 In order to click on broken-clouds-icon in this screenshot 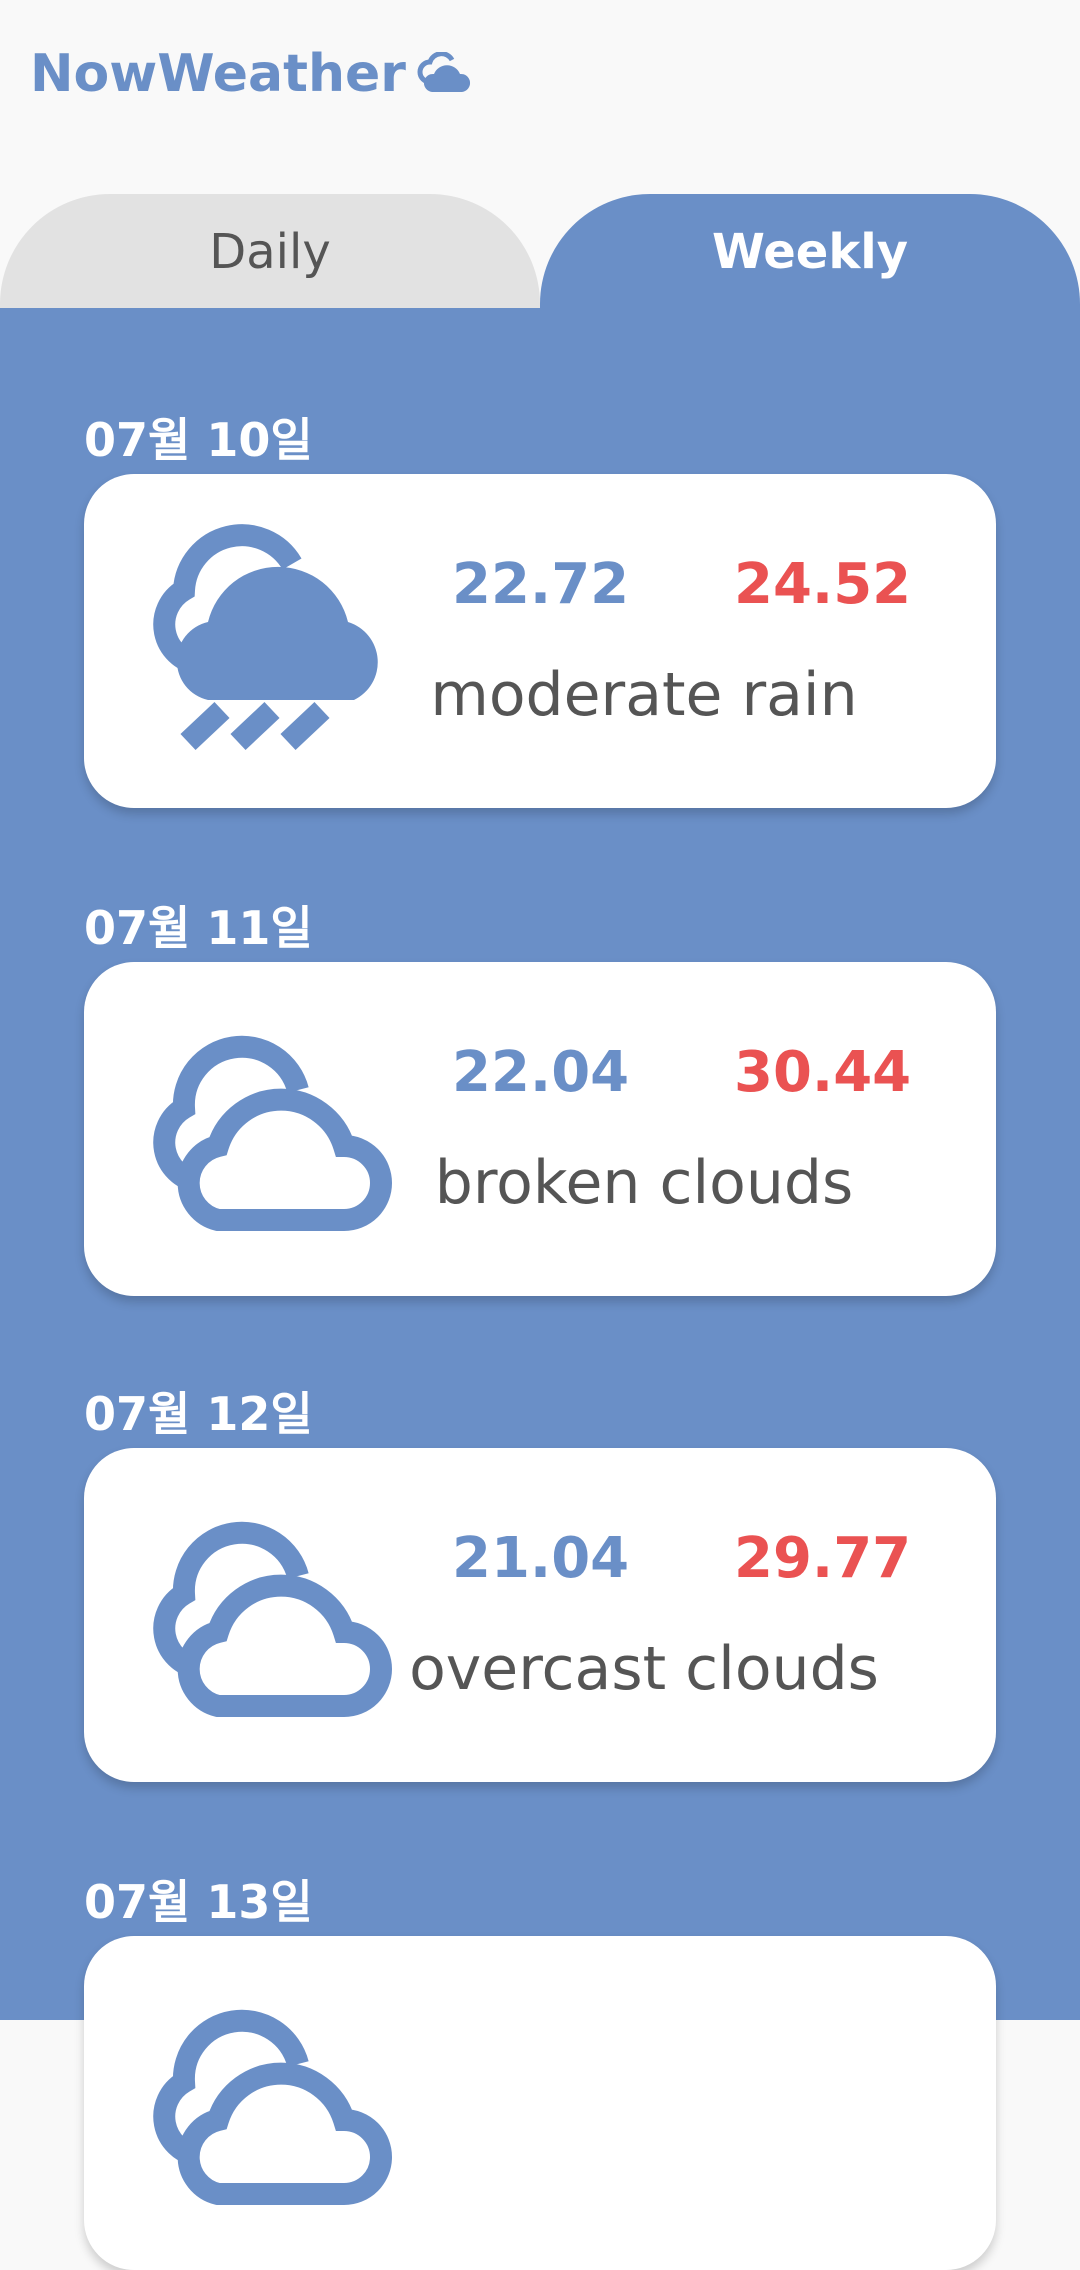, I will do `click(272, 1133)`.